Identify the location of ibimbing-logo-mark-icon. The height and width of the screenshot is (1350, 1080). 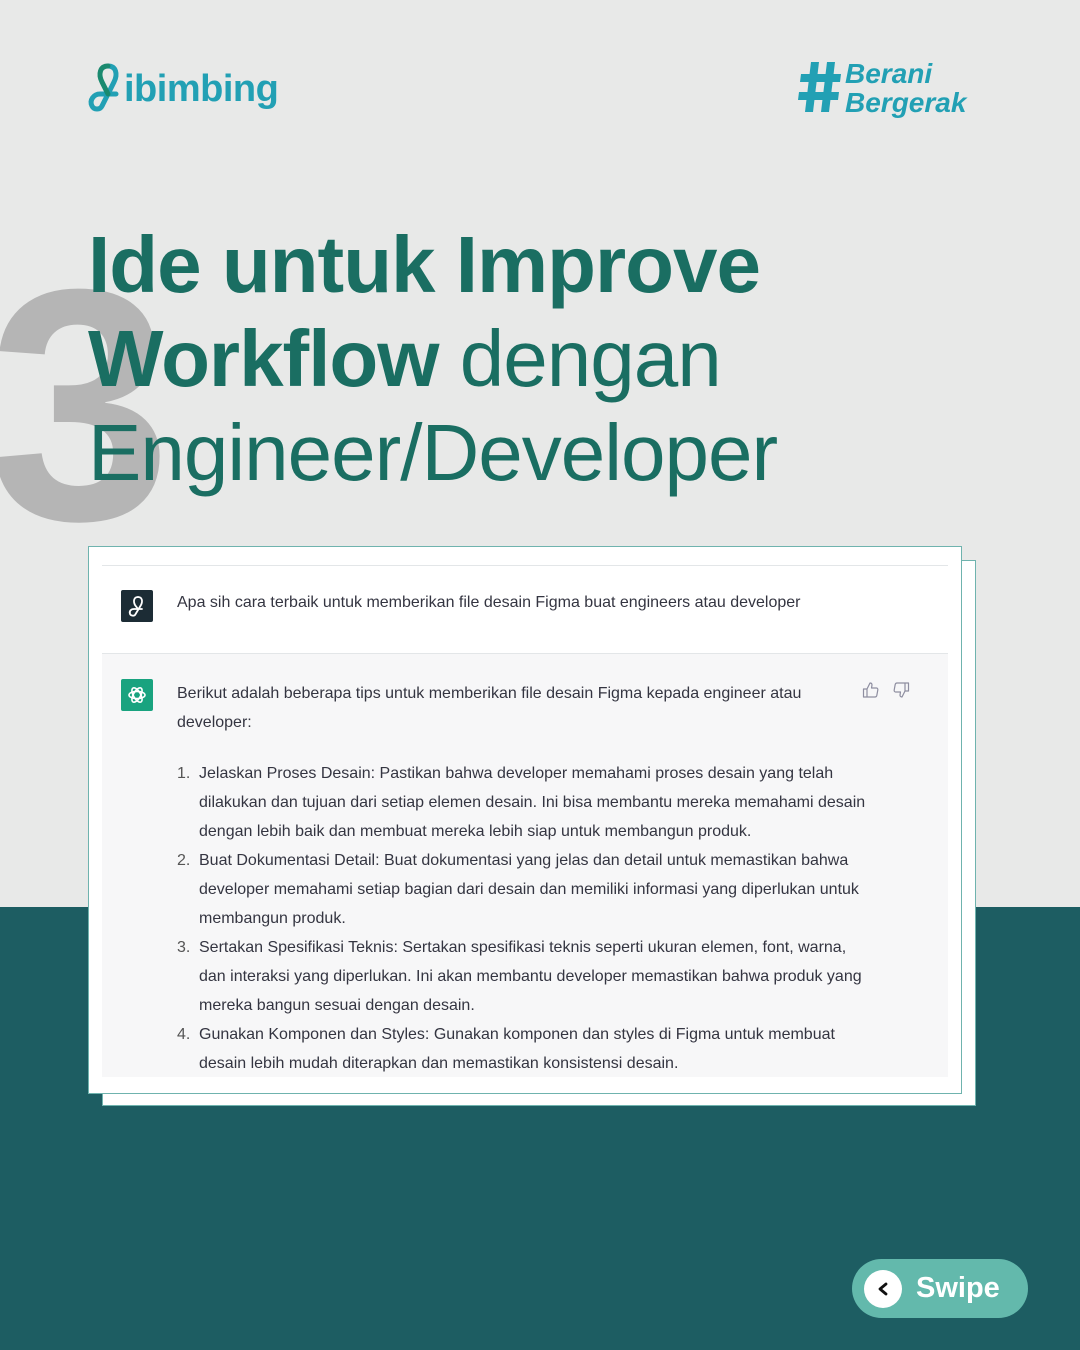
(103, 87).